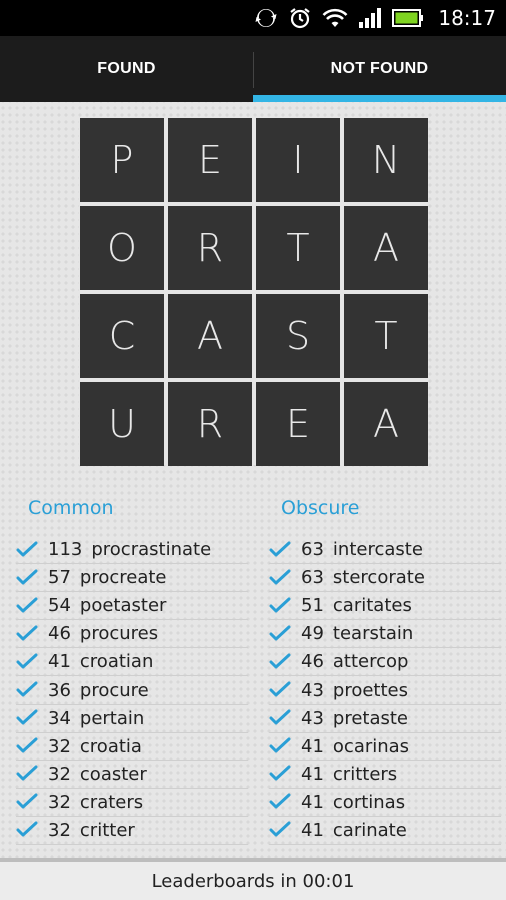  I want to click on word-row: 32 croatia, so click(132, 747).